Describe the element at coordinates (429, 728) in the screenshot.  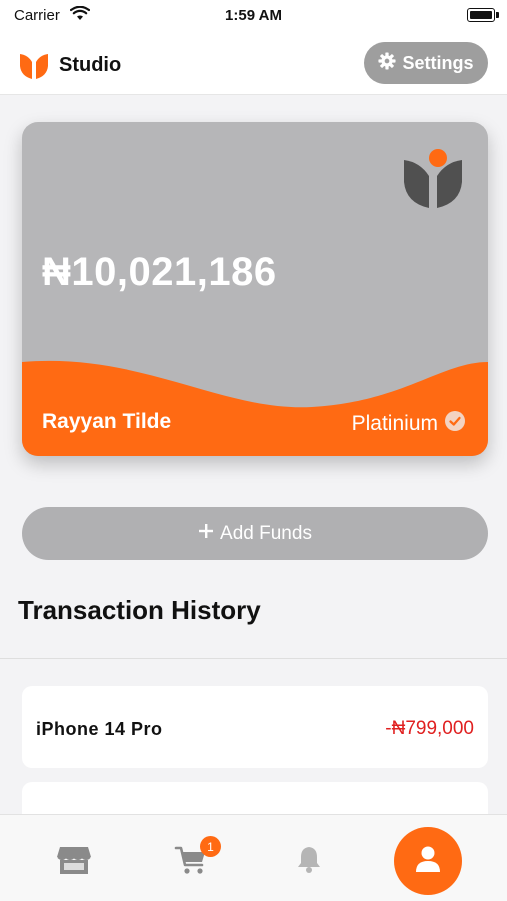
I see `transaction-amount: -₦799,000` at that location.